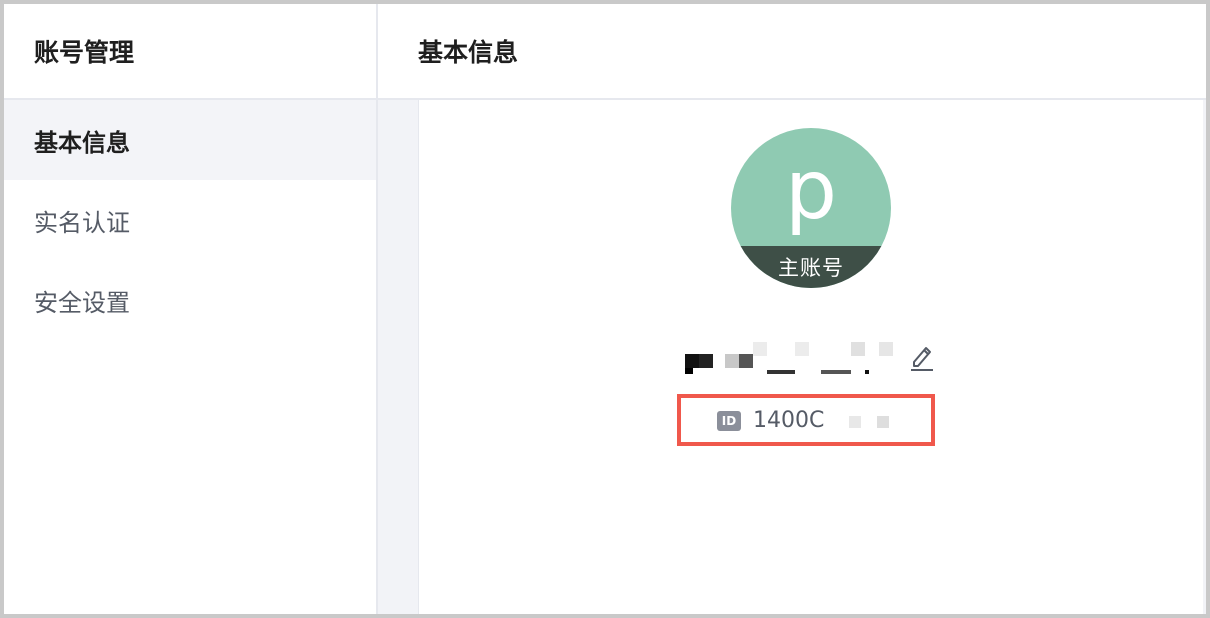 The width and height of the screenshot is (1210, 618). Describe the element at coordinates (190, 52) in the screenshot. I see `sidebar-title: 账号管理` at that location.